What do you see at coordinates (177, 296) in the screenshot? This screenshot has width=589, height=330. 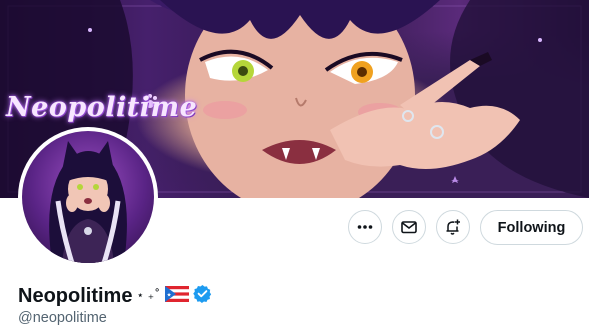 I see `puerto-rico-flag-icon` at bounding box center [177, 296].